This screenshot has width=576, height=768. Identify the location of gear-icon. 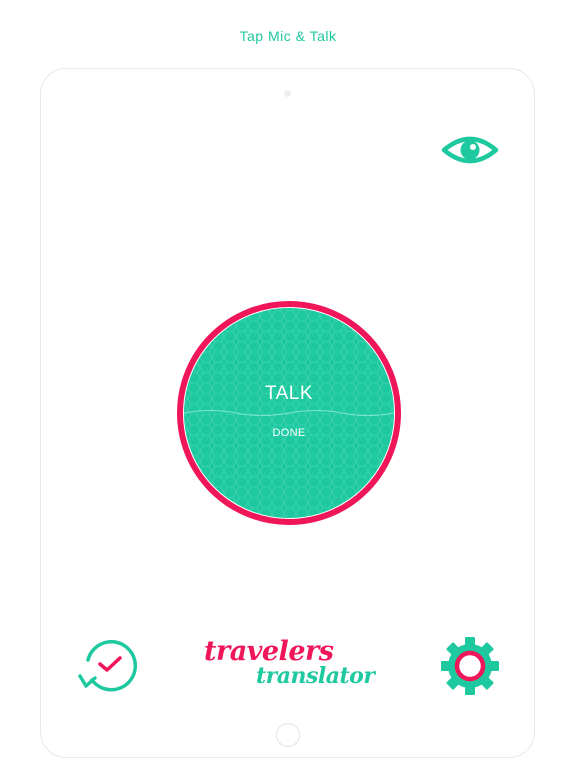
(470, 666).